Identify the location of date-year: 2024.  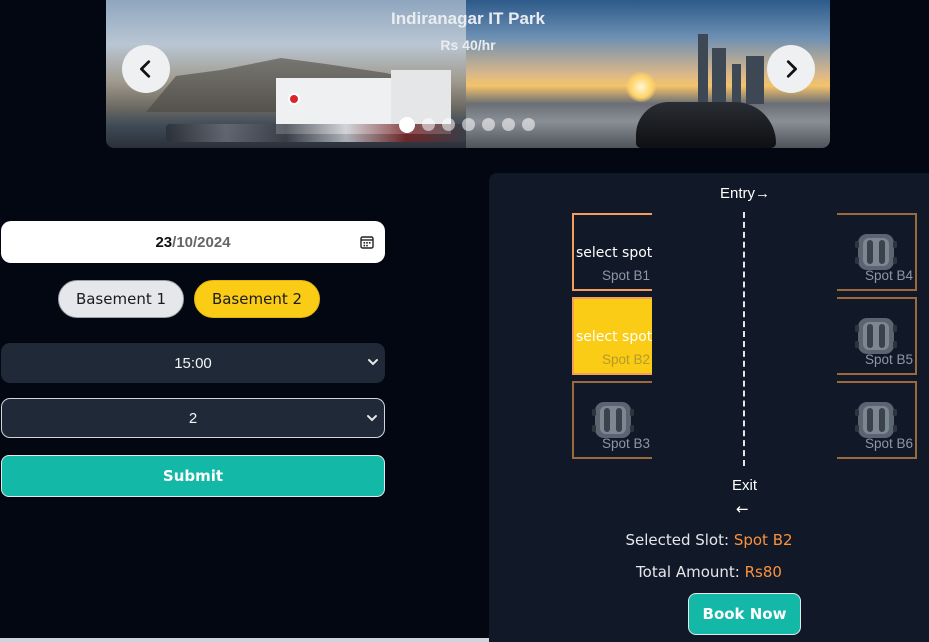
(214, 242).